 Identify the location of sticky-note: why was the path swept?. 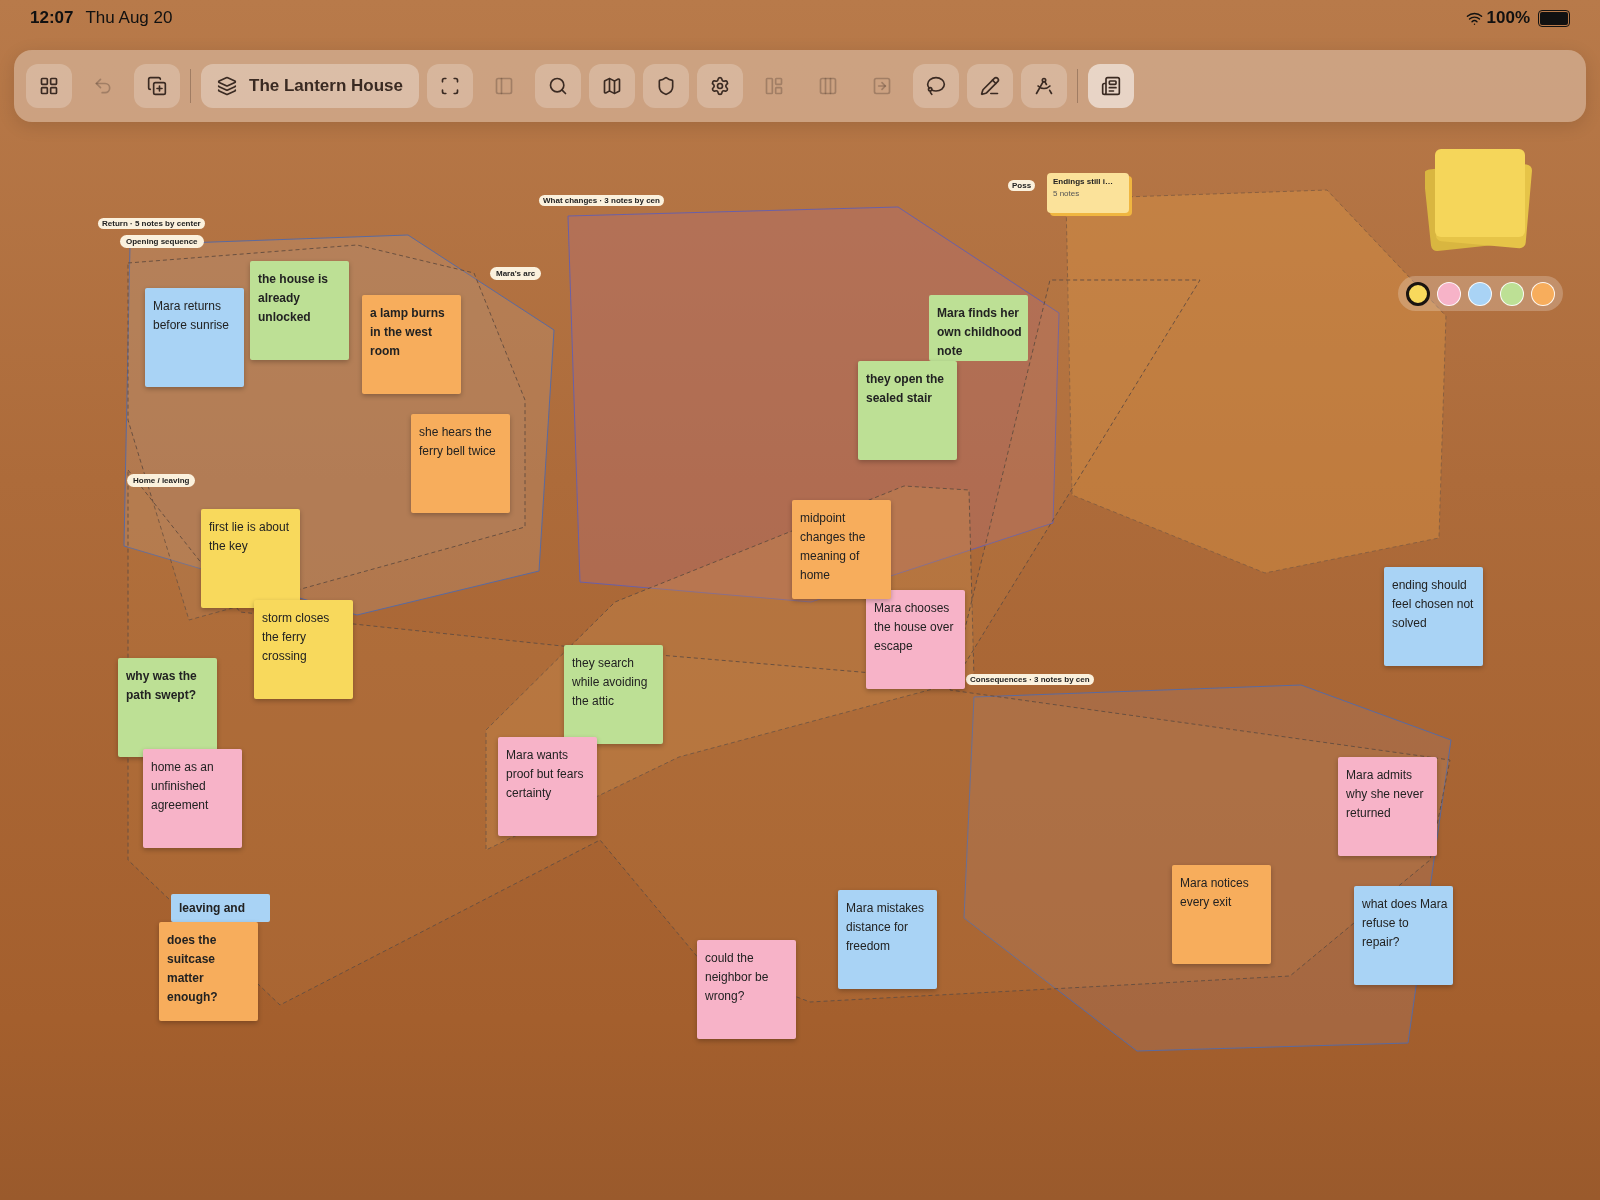
(167, 707).